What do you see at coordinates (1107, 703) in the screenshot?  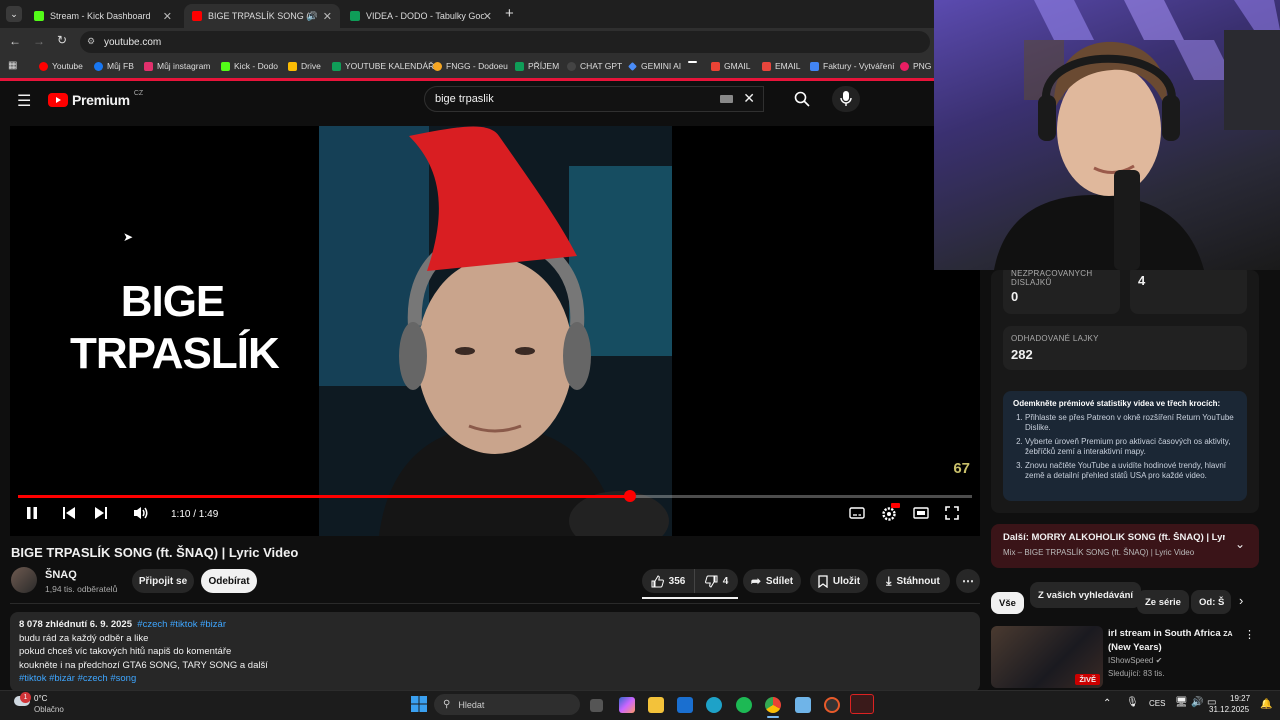 I see `chevron-up-icon: ⌃` at bounding box center [1107, 703].